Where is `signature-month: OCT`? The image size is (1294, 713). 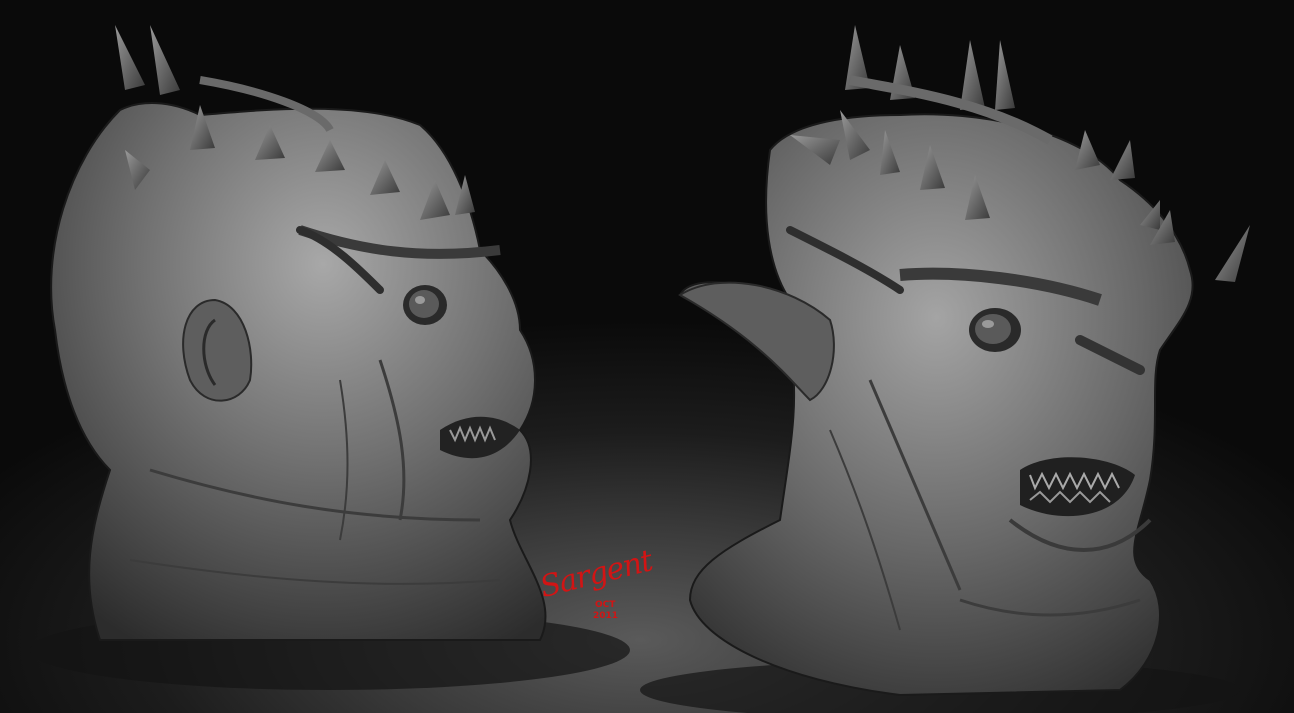 signature-month: OCT is located at coordinates (605, 605).